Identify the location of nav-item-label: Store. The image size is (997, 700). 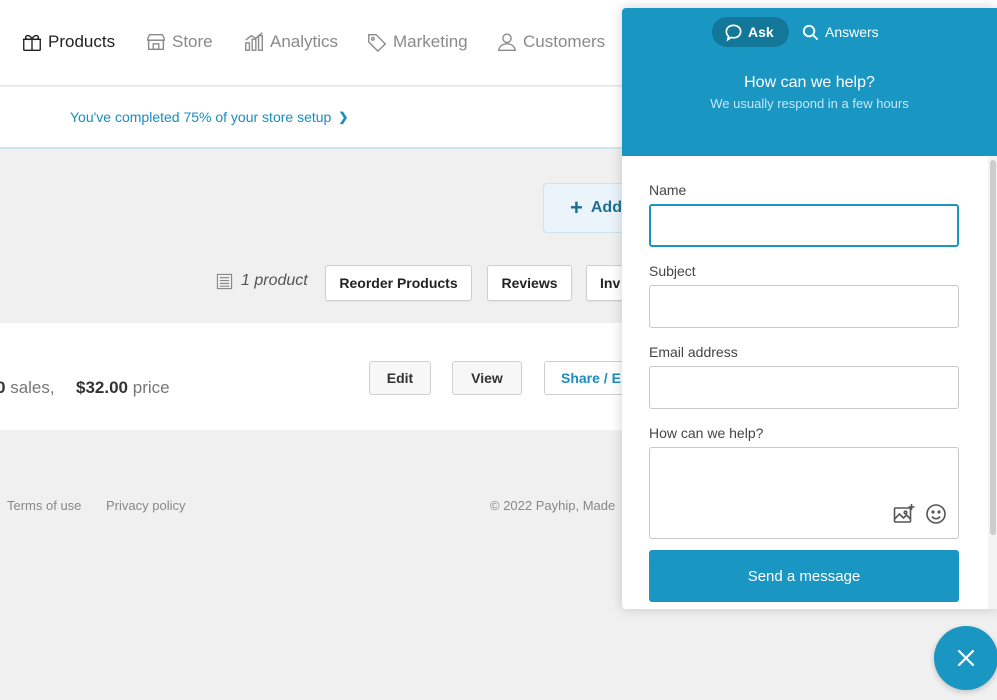
(192, 41).